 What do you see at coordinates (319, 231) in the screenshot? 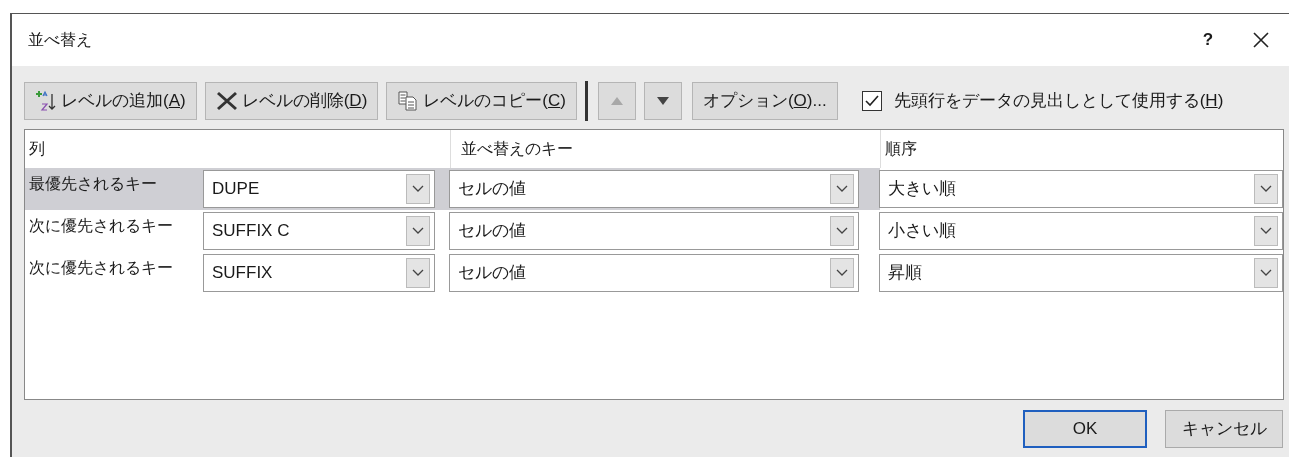
I see `column-dropdown: SUFFIX C` at bounding box center [319, 231].